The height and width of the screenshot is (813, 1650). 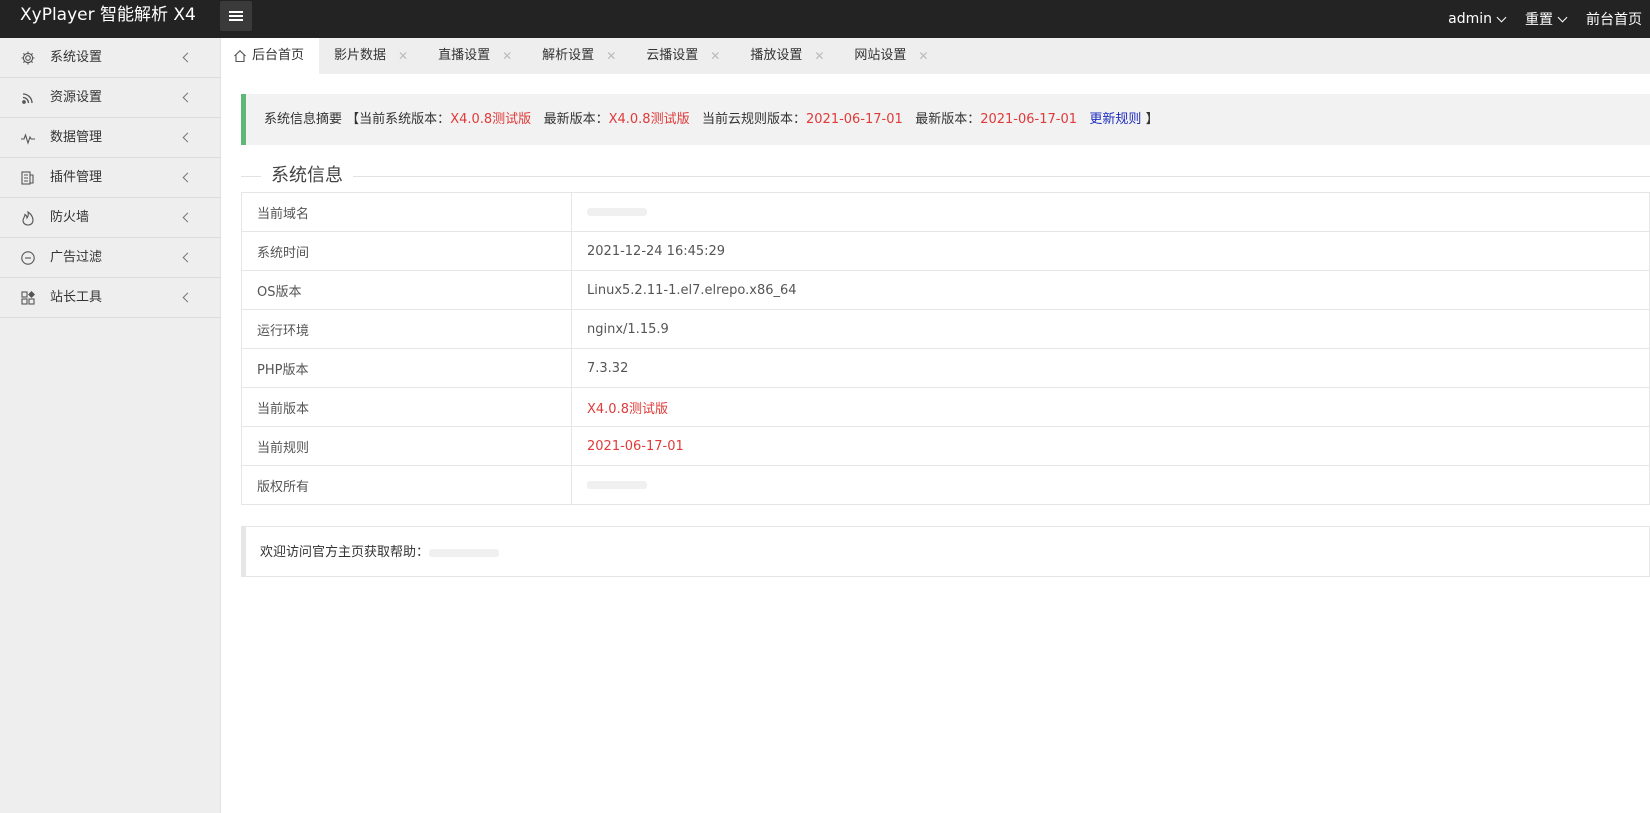 I want to click on row-value: 7.3.32, so click(x=1110, y=368).